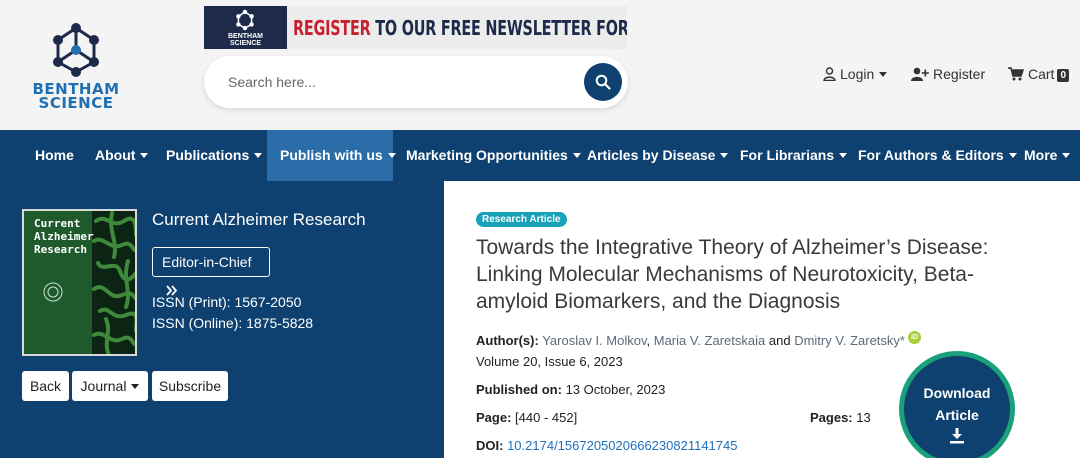 The width and height of the screenshot is (1080, 458). I want to click on back-label: Back, so click(45, 386).